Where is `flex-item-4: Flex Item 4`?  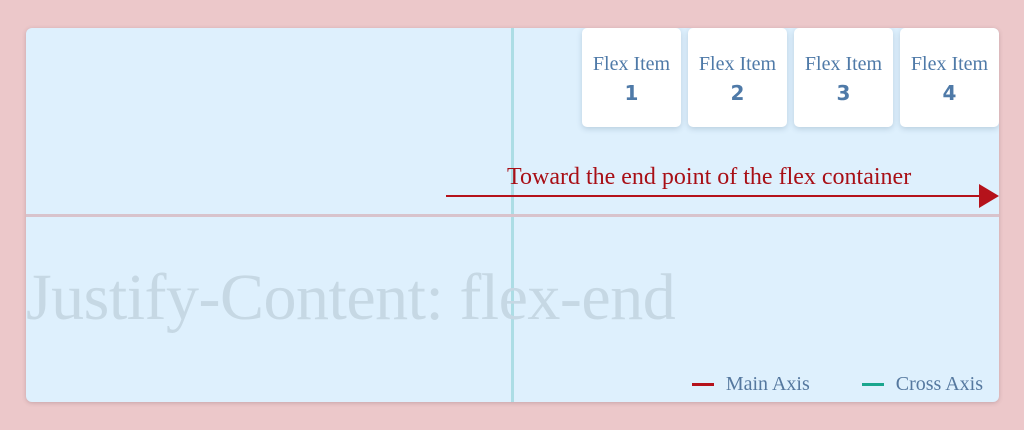
flex-item-4: Flex Item 4 is located at coordinates (949, 77).